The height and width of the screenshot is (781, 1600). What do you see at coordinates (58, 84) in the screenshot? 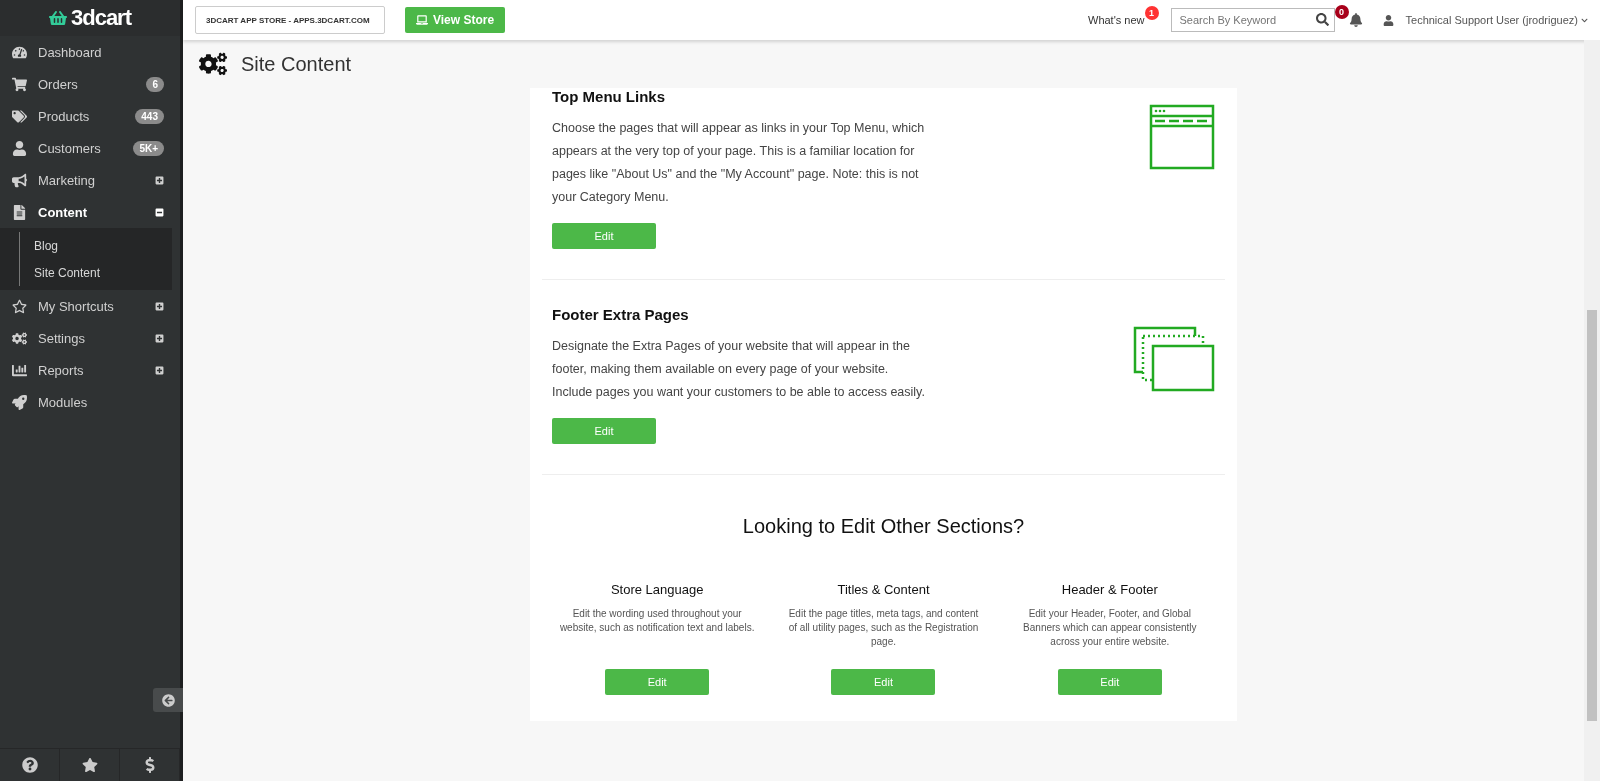
I see `sidebar-label: Orders` at bounding box center [58, 84].